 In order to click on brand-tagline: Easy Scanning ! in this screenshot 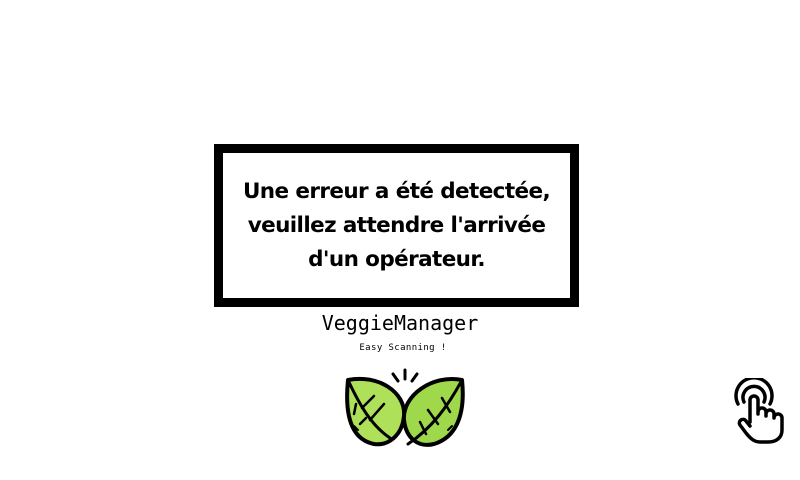, I will do `click(403, 348)`.